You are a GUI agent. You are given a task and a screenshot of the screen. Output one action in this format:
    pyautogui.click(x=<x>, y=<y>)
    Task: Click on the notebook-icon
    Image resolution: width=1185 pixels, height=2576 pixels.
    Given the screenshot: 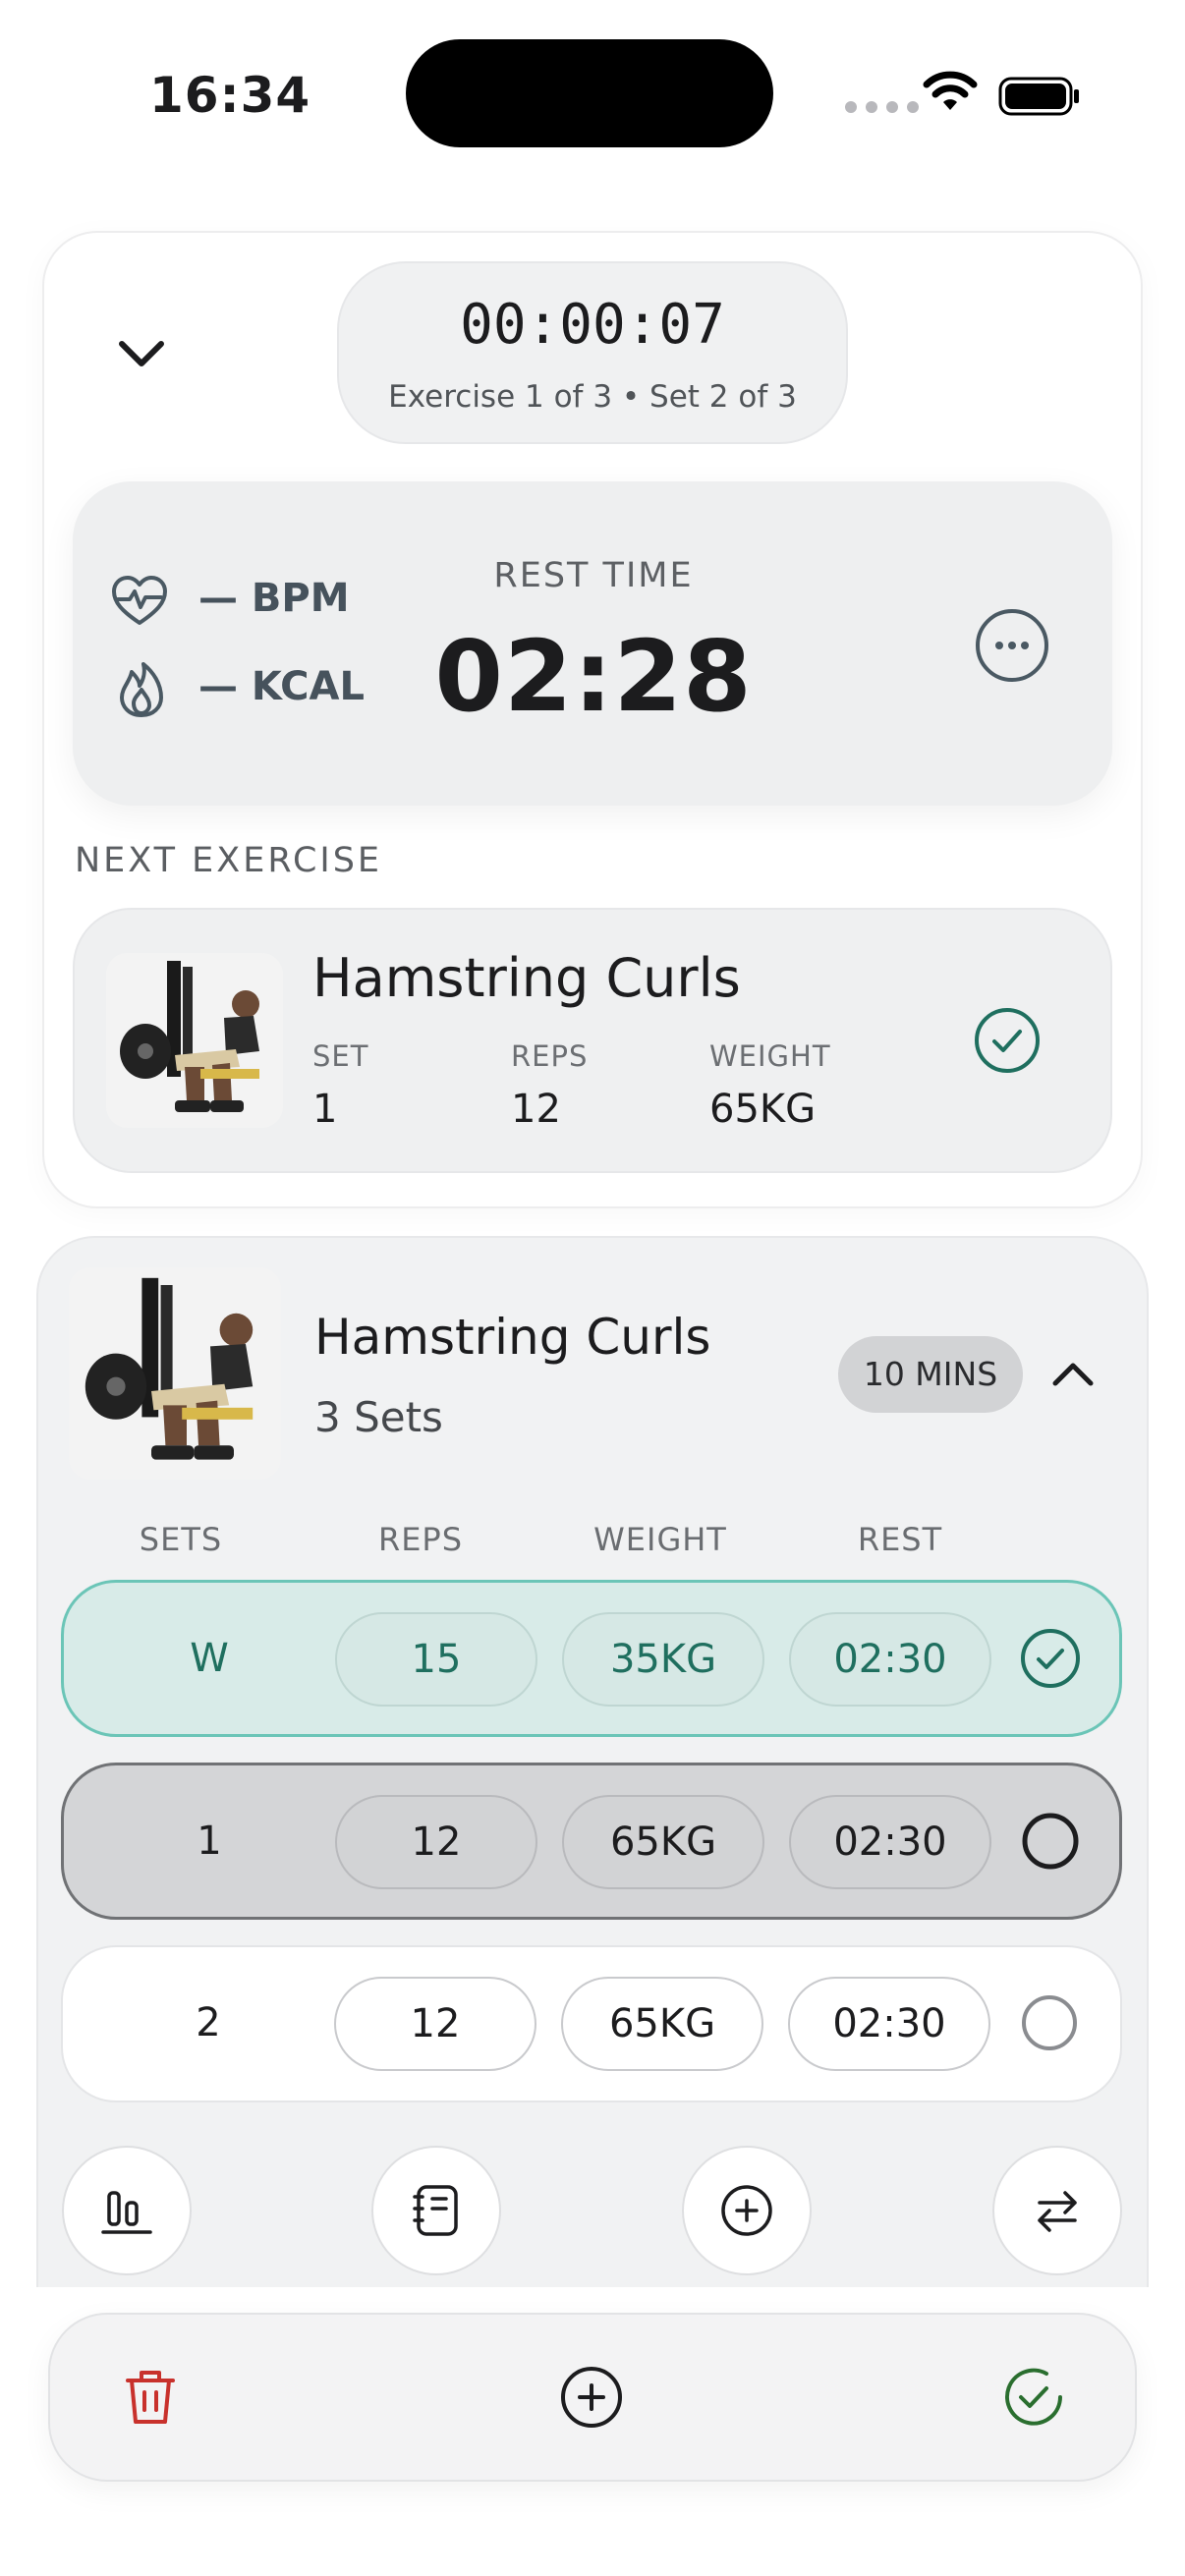 What is the action you would take?
    pyautogui.click(x=436, y=2210)
    